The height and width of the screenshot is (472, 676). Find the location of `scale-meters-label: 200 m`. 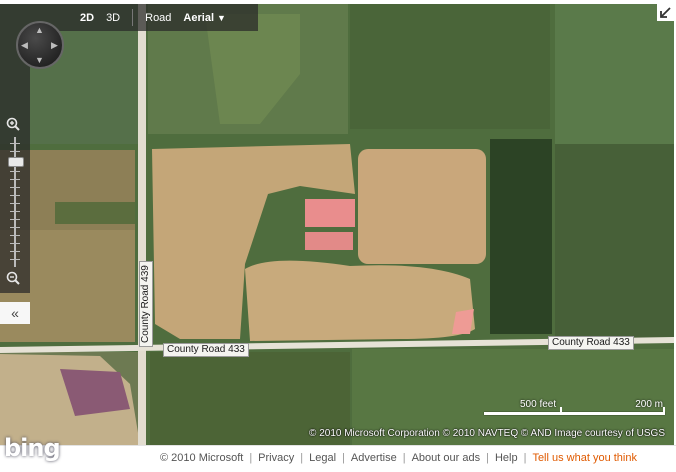

scale-meters-label: 200 m is located at coordinates (649, 404).